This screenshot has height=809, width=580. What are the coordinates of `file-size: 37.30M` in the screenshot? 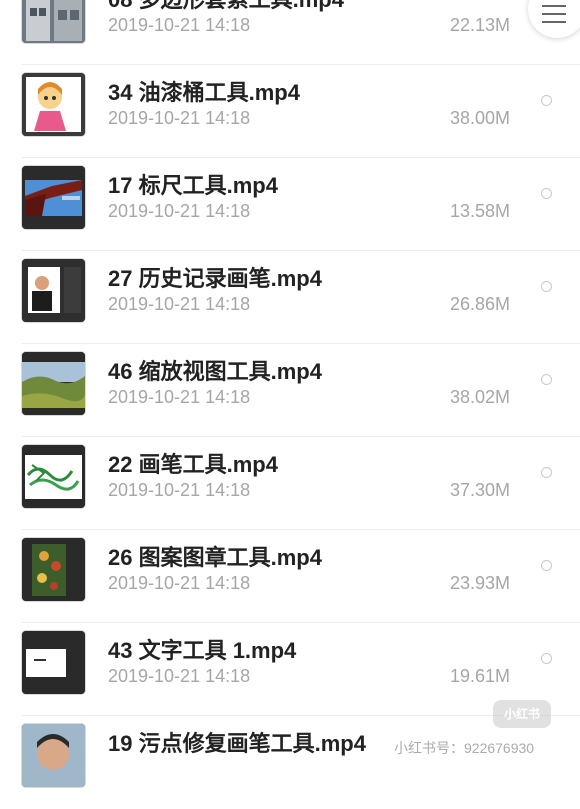 It's located at (479, 490).